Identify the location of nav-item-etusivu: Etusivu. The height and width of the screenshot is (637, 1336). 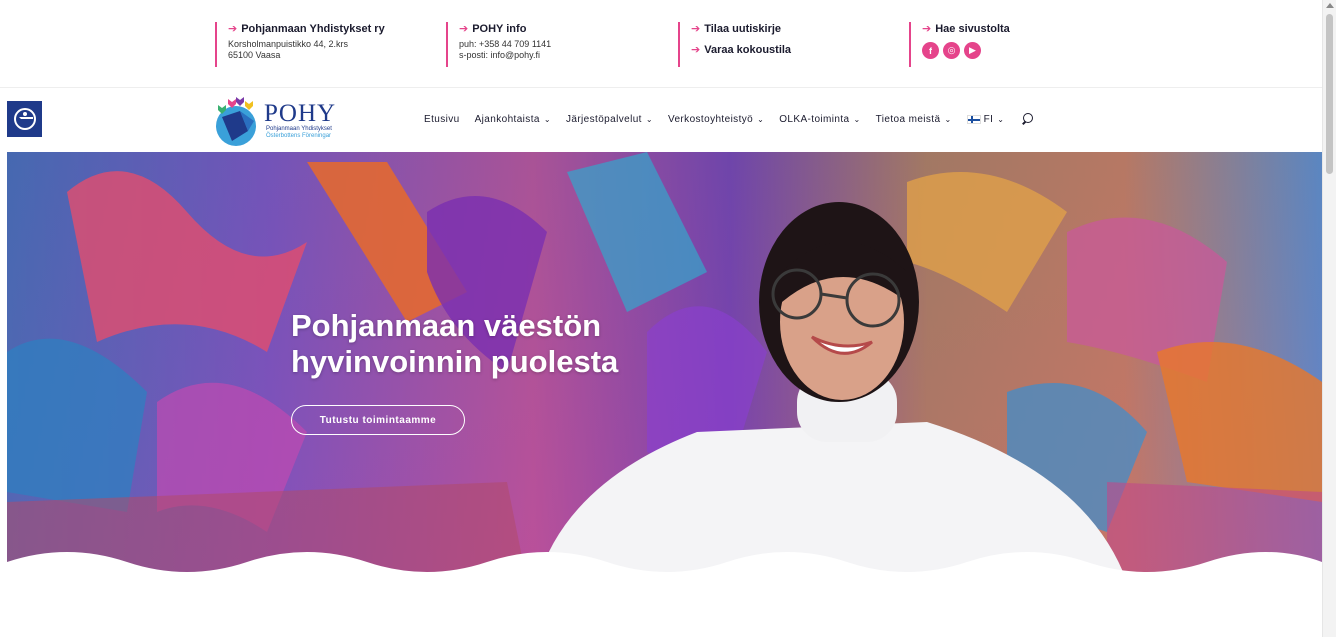
(442, 119).